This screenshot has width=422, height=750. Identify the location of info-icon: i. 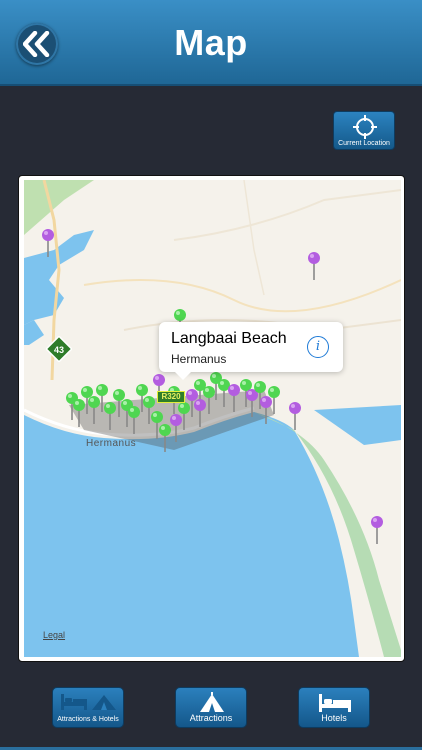
(318, 347).